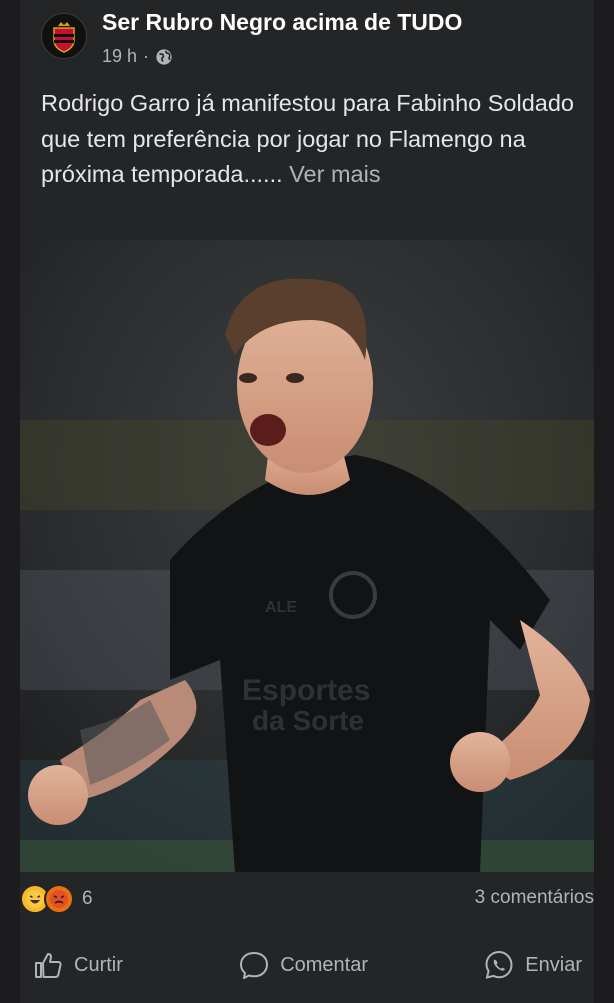 The image size is (614, 1003). What do you see at coordinates (324, 964) in the screenshot?
I see `comment-label: Comentar` at bounding box center [324, 964].